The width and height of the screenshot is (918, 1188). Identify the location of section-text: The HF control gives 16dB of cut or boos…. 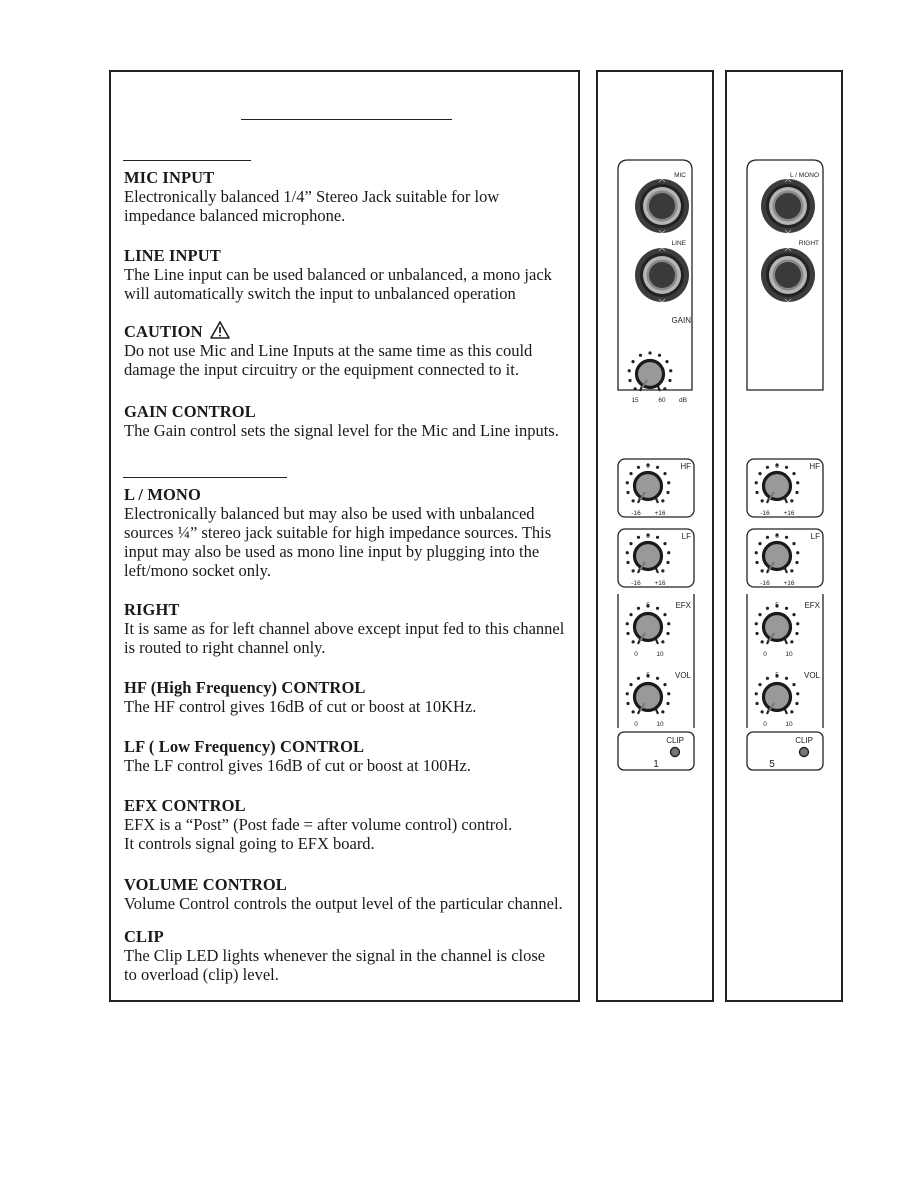
(300, 706).